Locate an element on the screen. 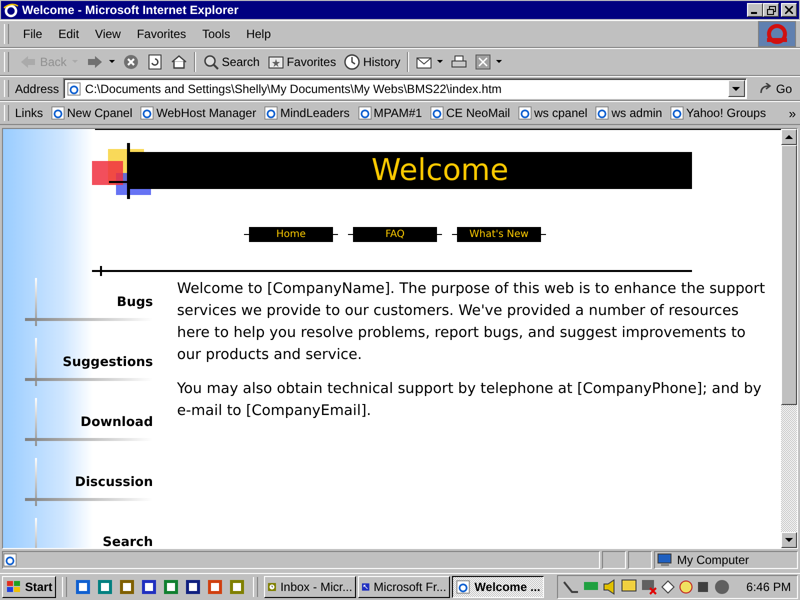 The height and width of the screenshot is (600, 800). search-button: Search is located at coordinates (231, 62).